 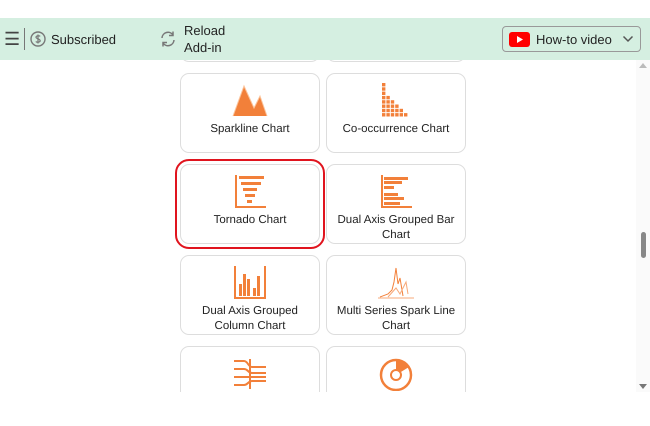 What do you see at coordinates (396, 228) in the screenshot?
I see `card-label: Dual Axis Grouped Bar Chart` at bounding box center [396, 228].